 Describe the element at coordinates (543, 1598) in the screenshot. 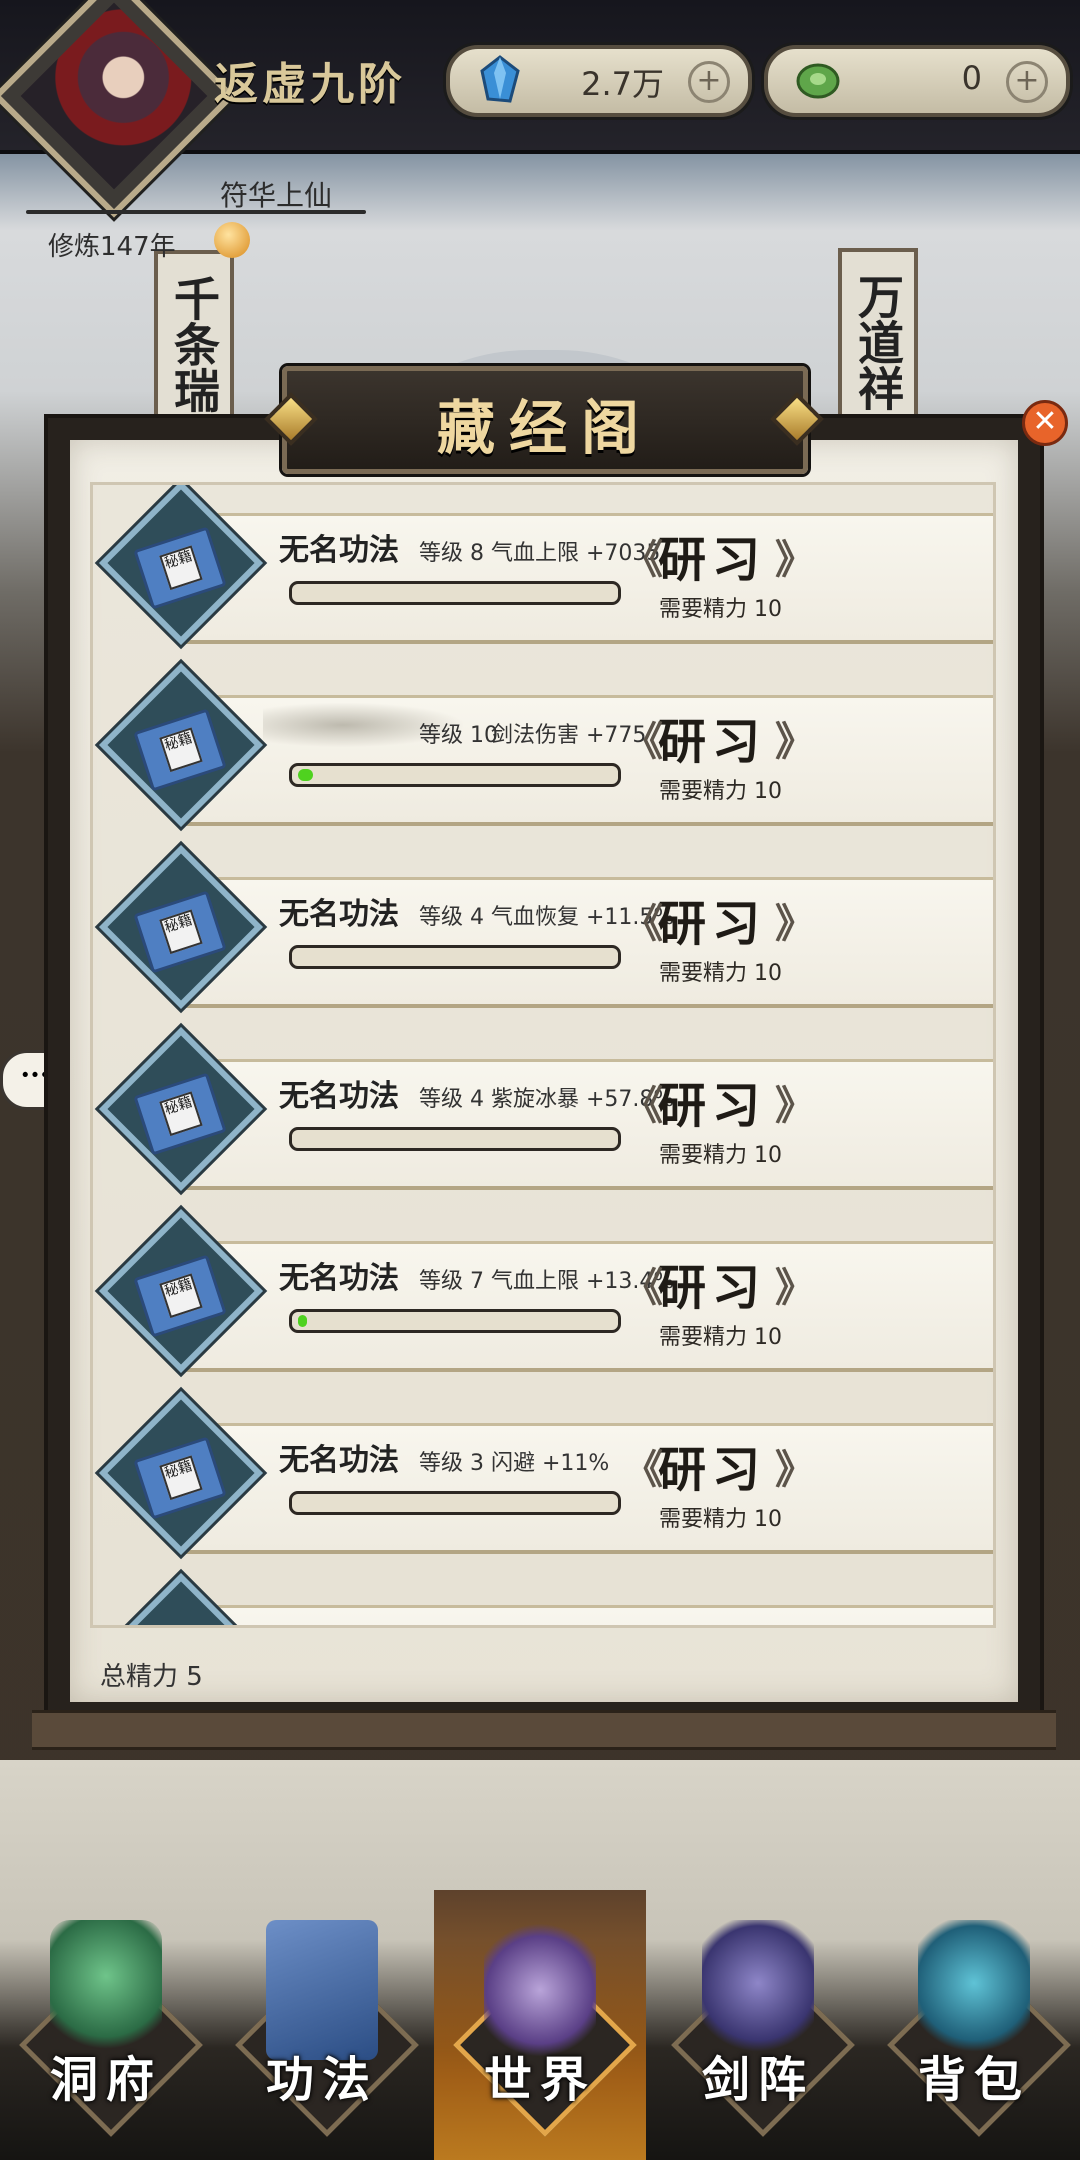

I see `skill-row-peek` at that location.